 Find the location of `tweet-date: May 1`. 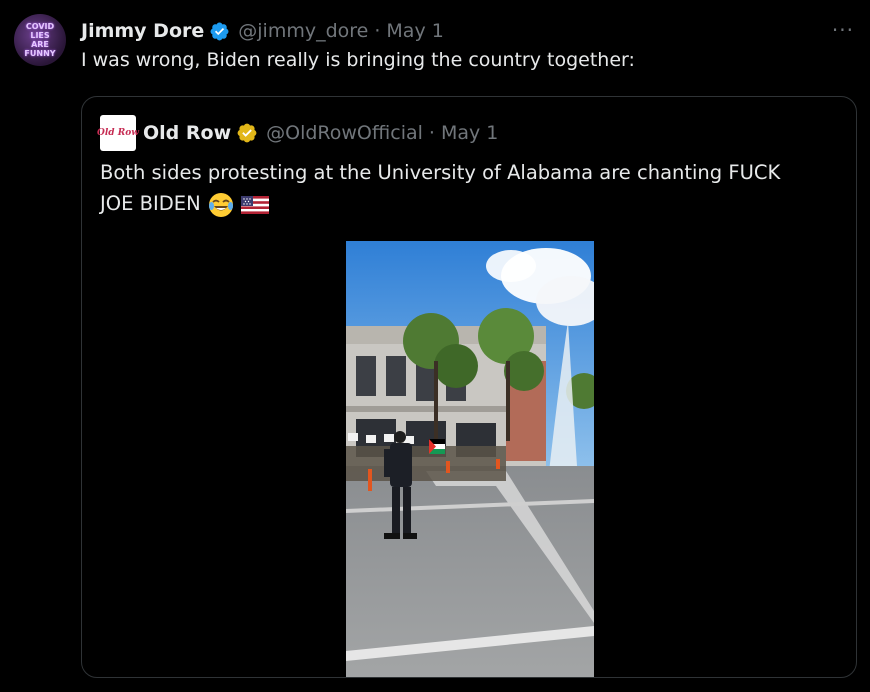

tweet-date: May 1 is located at coordinates (414, 31).